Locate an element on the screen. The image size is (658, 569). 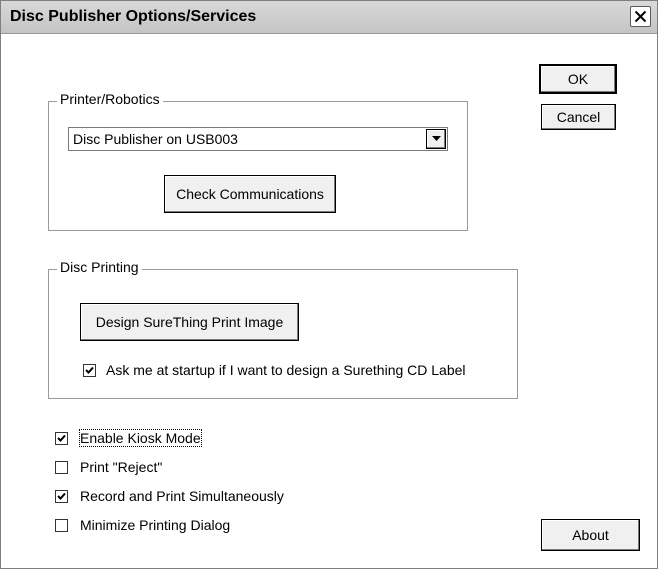
about-button-label: About is located at coordinates (590, 535).